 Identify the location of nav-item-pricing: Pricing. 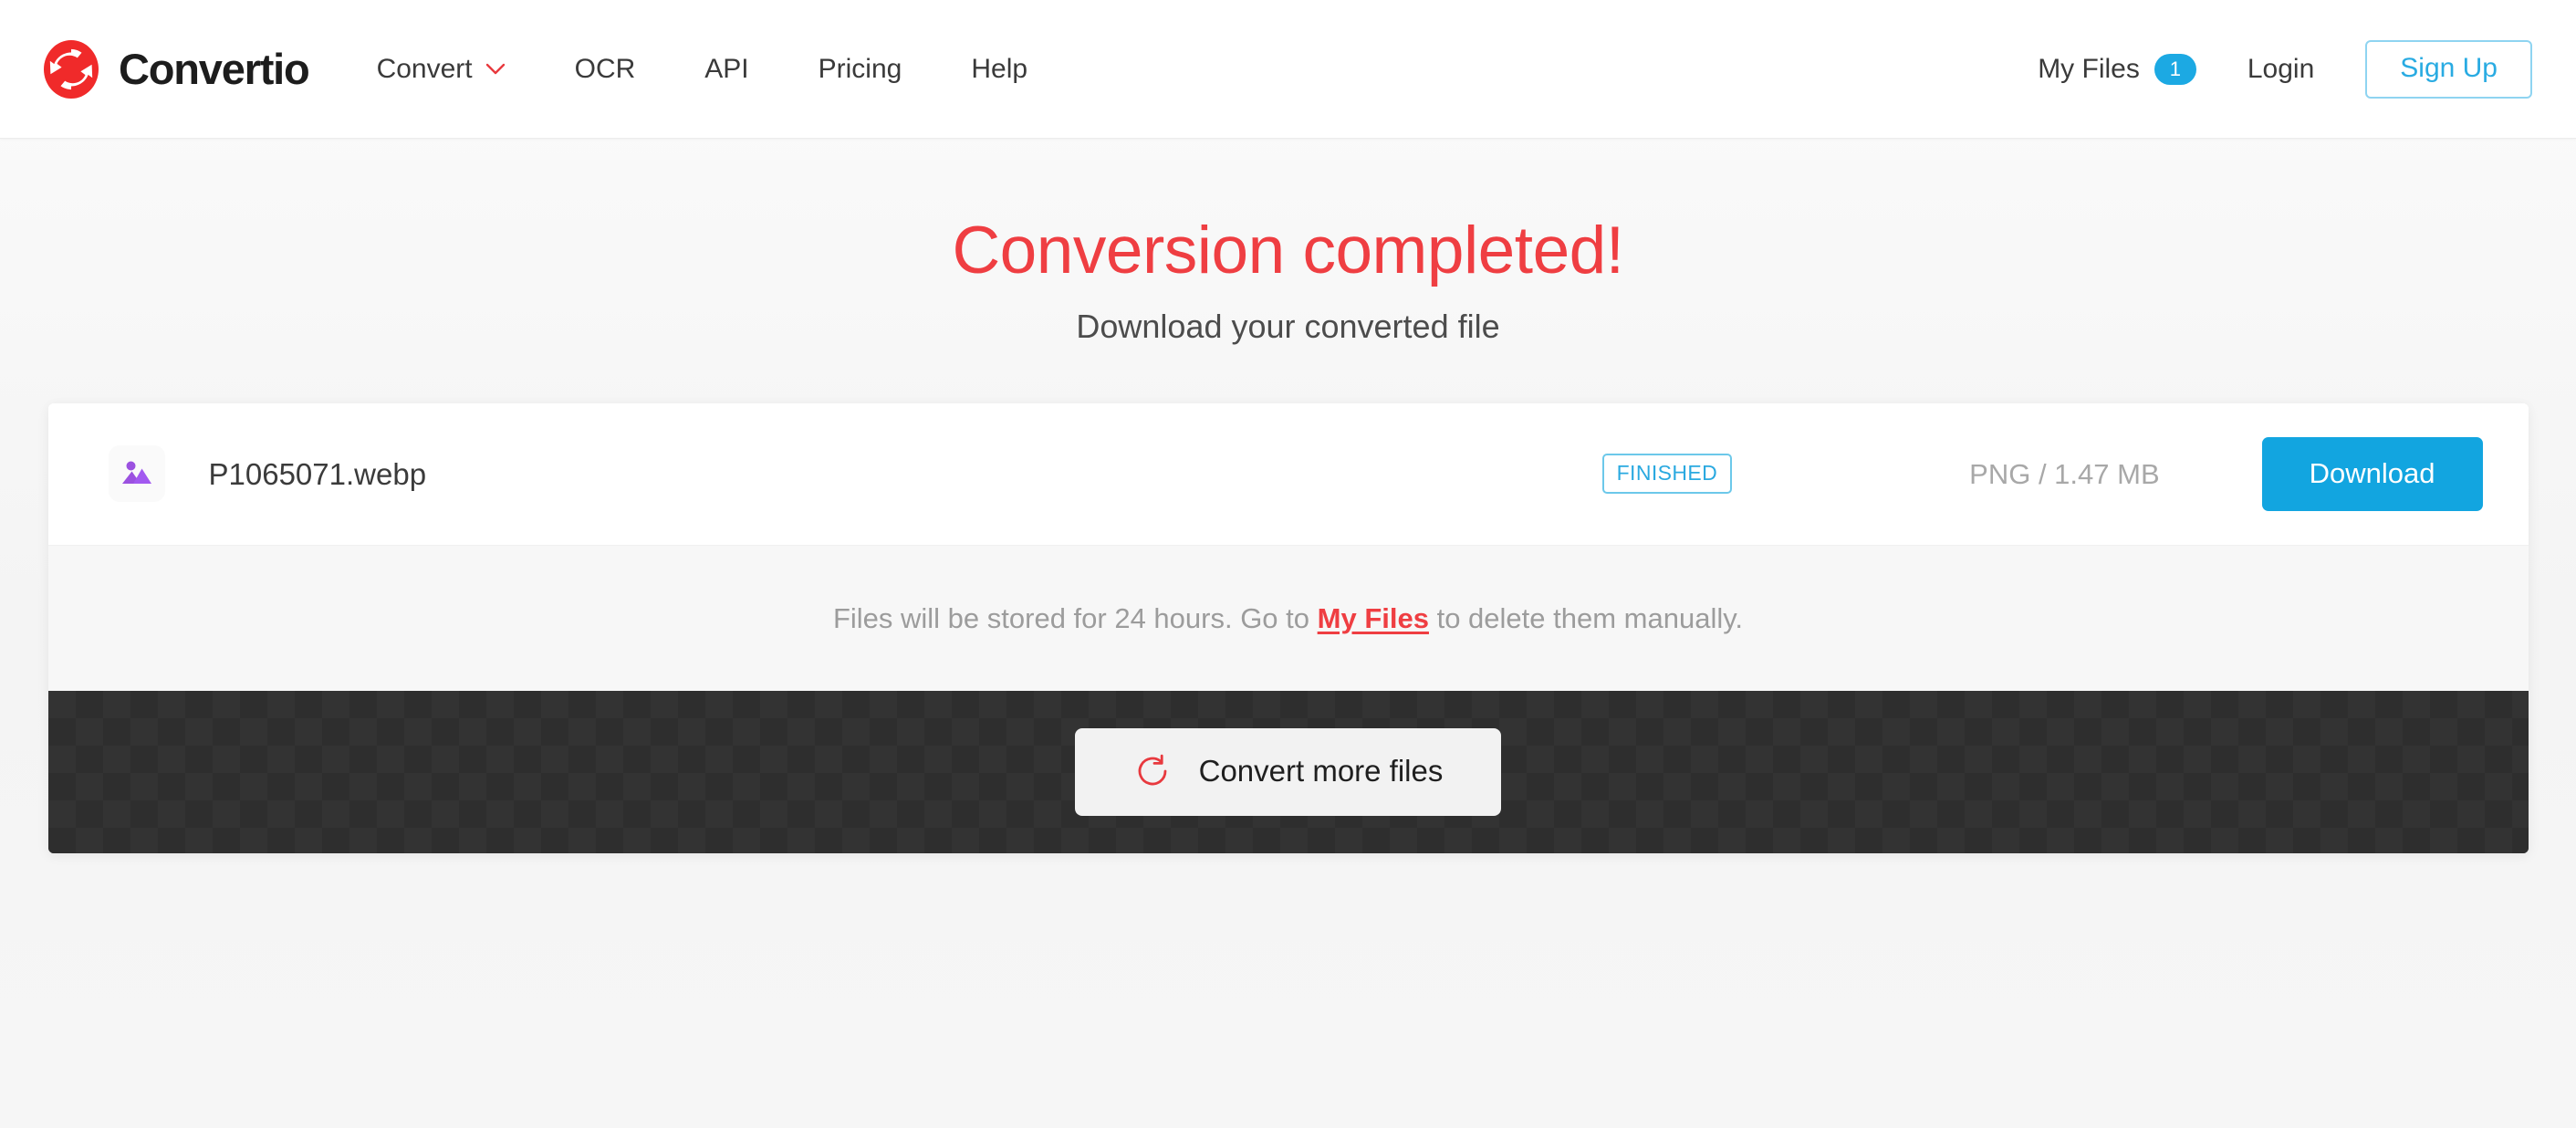
(860, 68).